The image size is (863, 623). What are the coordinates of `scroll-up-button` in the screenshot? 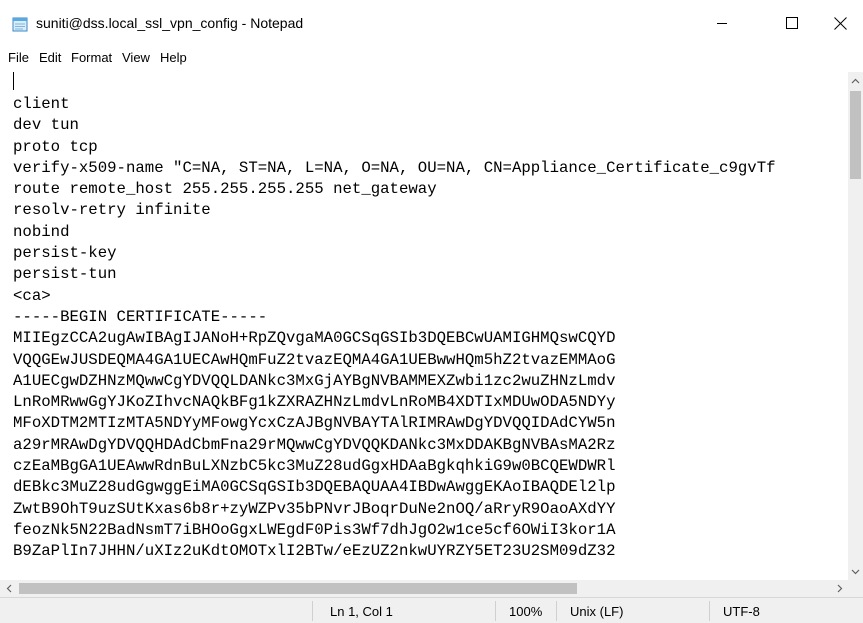 It's located at (855, 80).